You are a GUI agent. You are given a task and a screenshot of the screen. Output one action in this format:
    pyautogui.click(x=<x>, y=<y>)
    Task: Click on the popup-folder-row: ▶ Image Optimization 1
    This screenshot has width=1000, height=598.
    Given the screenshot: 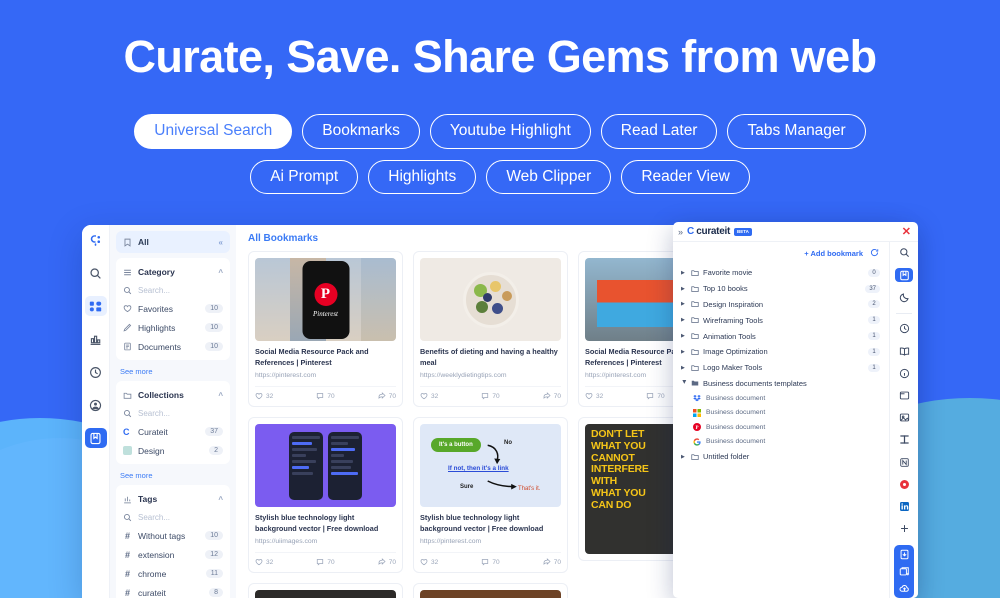 What is the action you would take?
    pyautogui.click(x=783, y=352)
    